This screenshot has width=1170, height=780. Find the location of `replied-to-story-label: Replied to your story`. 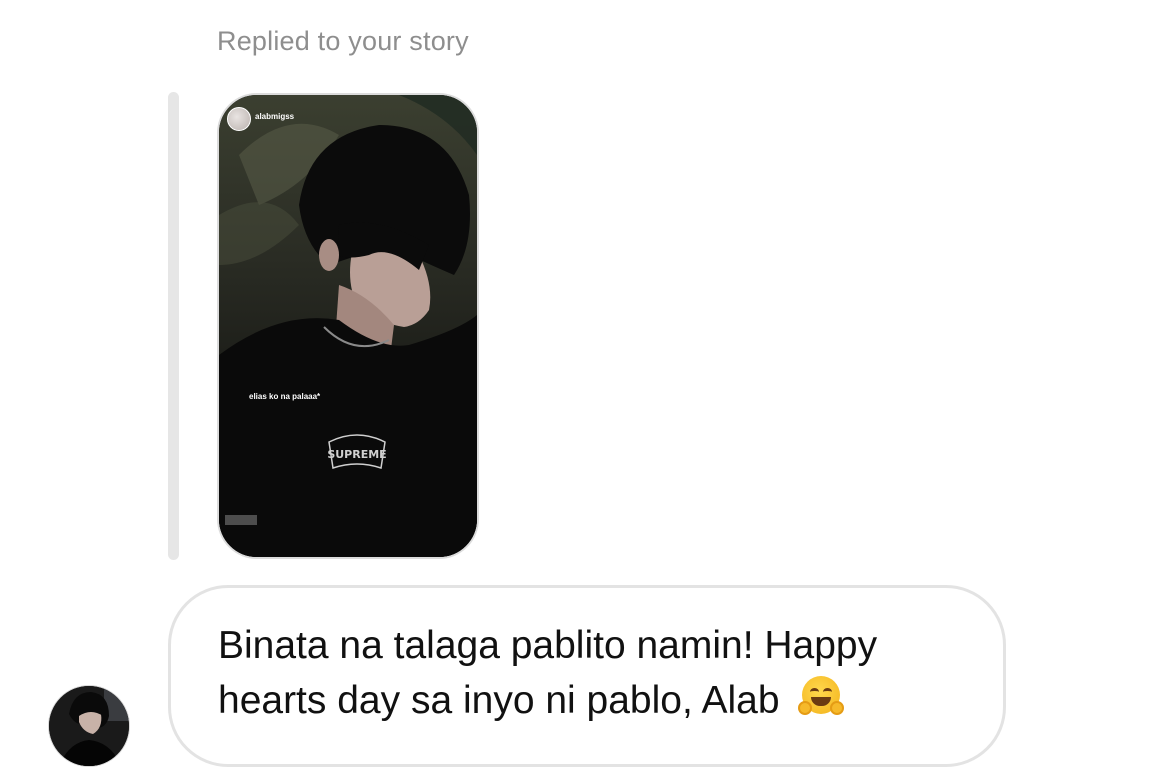

replied-to-story-label: Replied to your story is located at coordinates (343, 41).